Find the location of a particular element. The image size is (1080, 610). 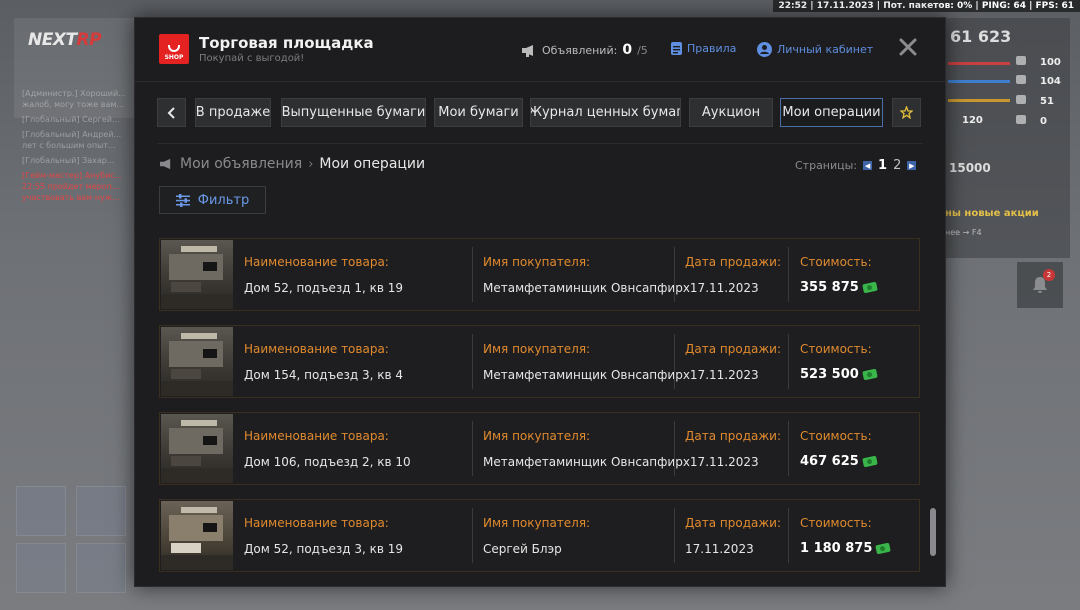

filter-button: Фильтр is located at coordinates (212, 200).